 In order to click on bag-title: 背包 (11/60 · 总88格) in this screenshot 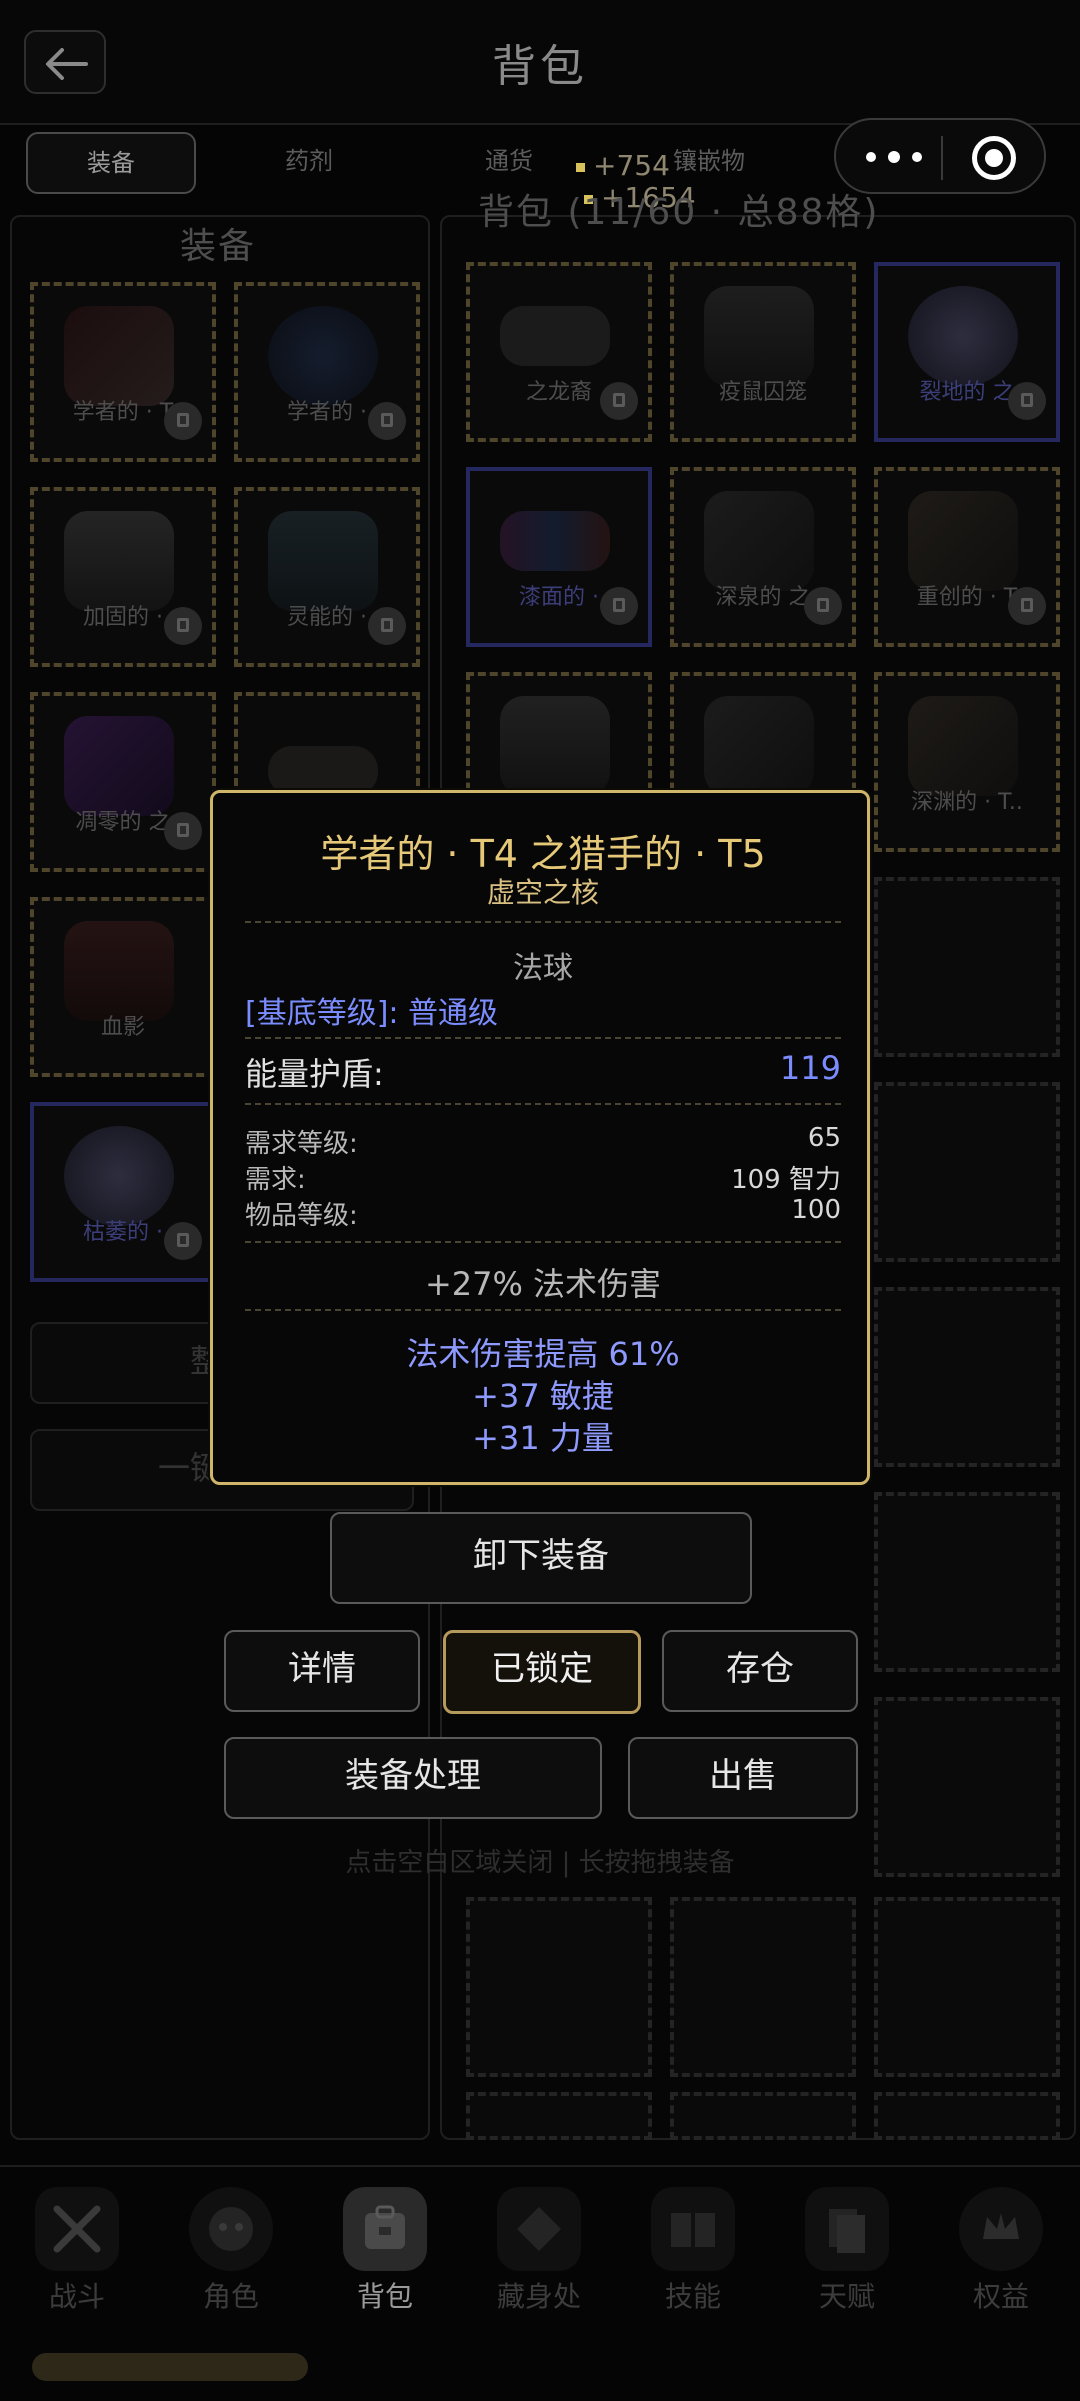, I will do `click(679, 212)`.